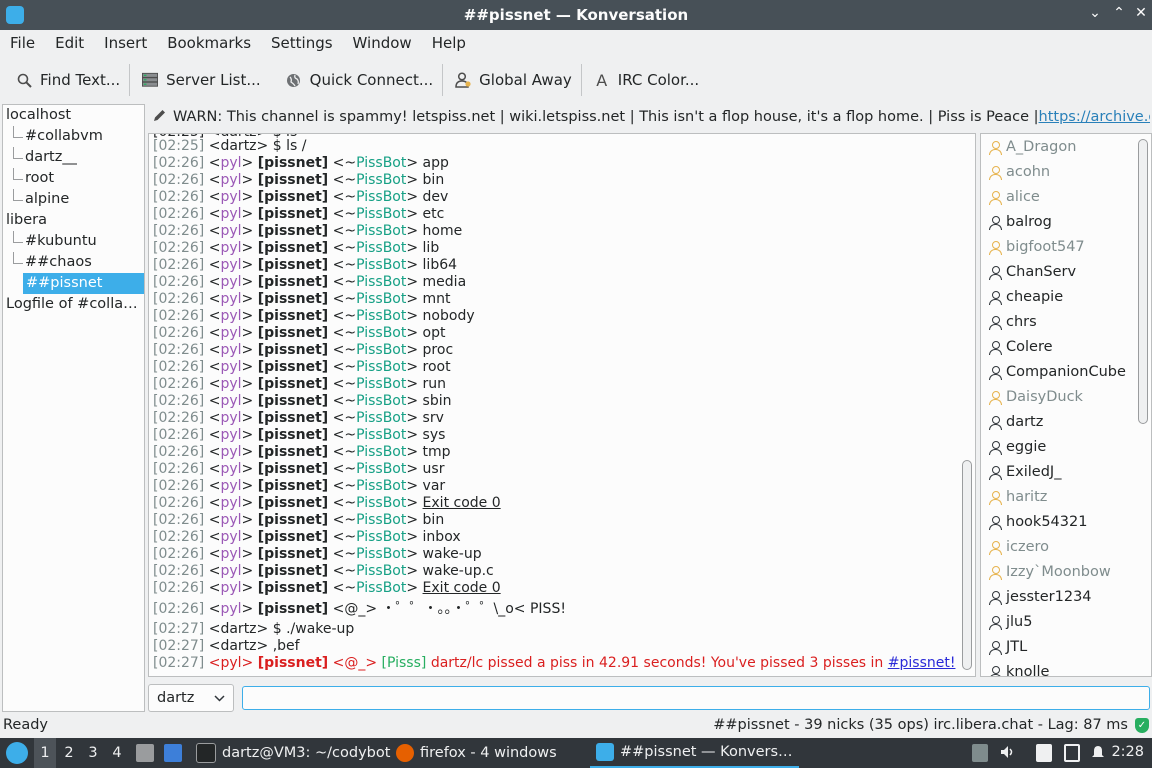 The height and width of the screenshot is (768, 1152). I want to click on nick-item: jlu5, so click(1066, 622).